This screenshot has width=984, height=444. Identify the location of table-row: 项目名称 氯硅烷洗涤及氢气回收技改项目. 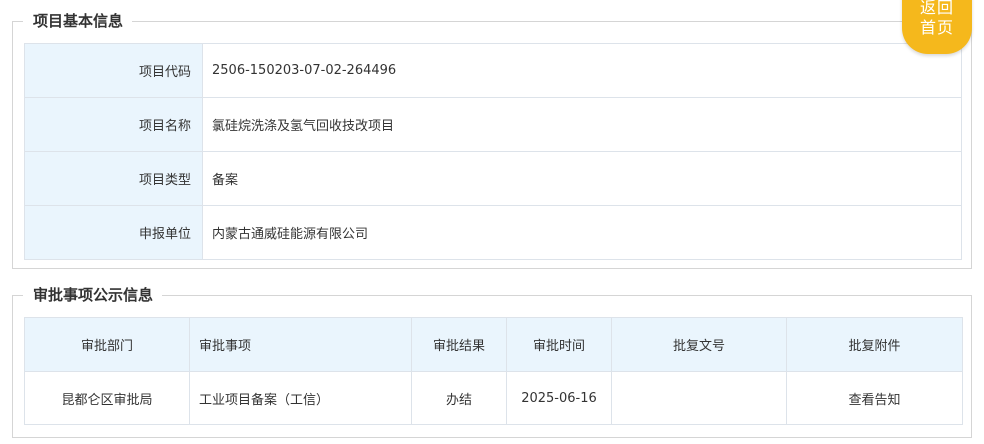
(493, 124).